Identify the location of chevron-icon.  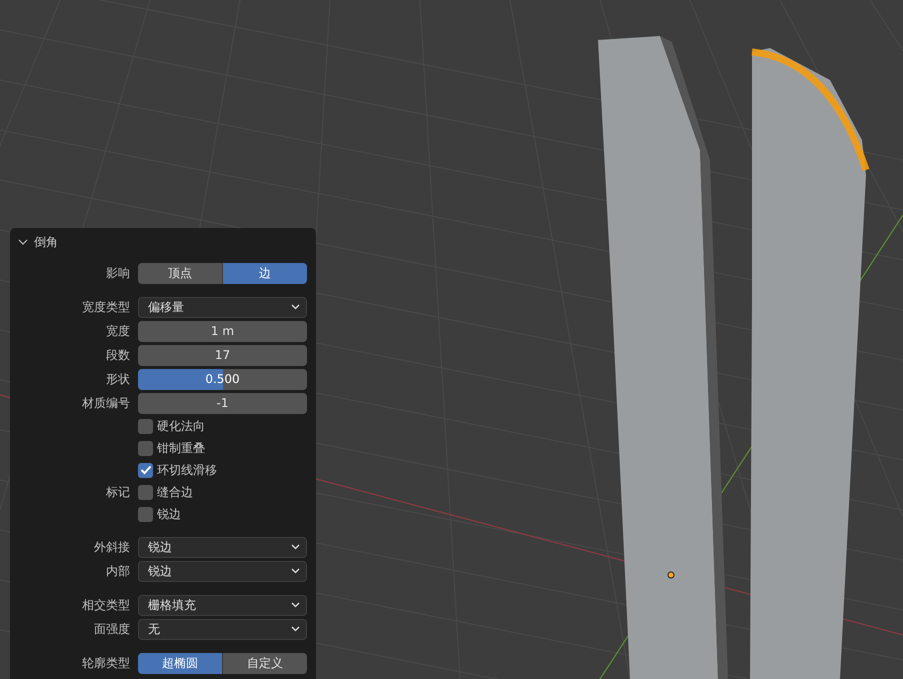
(23, 242).